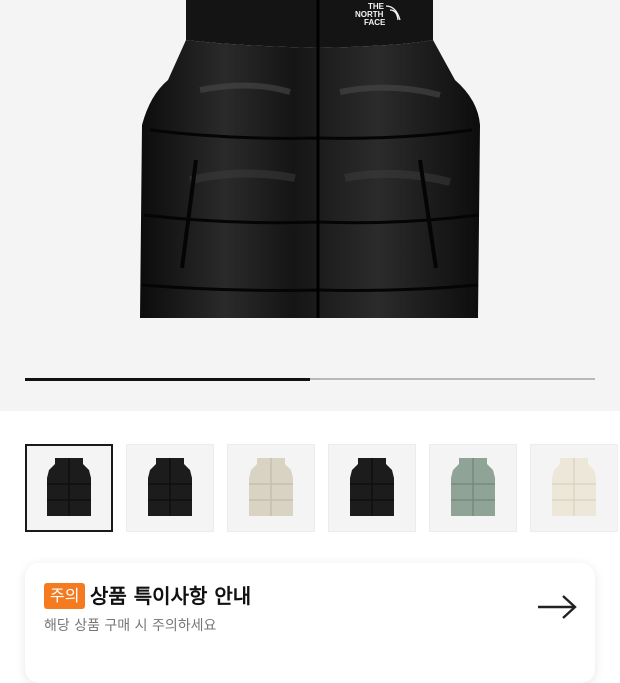  Describe the element at coordinates (375, 22) in the screenshot. I see `brand-logo-line-3: FACE` at that location.